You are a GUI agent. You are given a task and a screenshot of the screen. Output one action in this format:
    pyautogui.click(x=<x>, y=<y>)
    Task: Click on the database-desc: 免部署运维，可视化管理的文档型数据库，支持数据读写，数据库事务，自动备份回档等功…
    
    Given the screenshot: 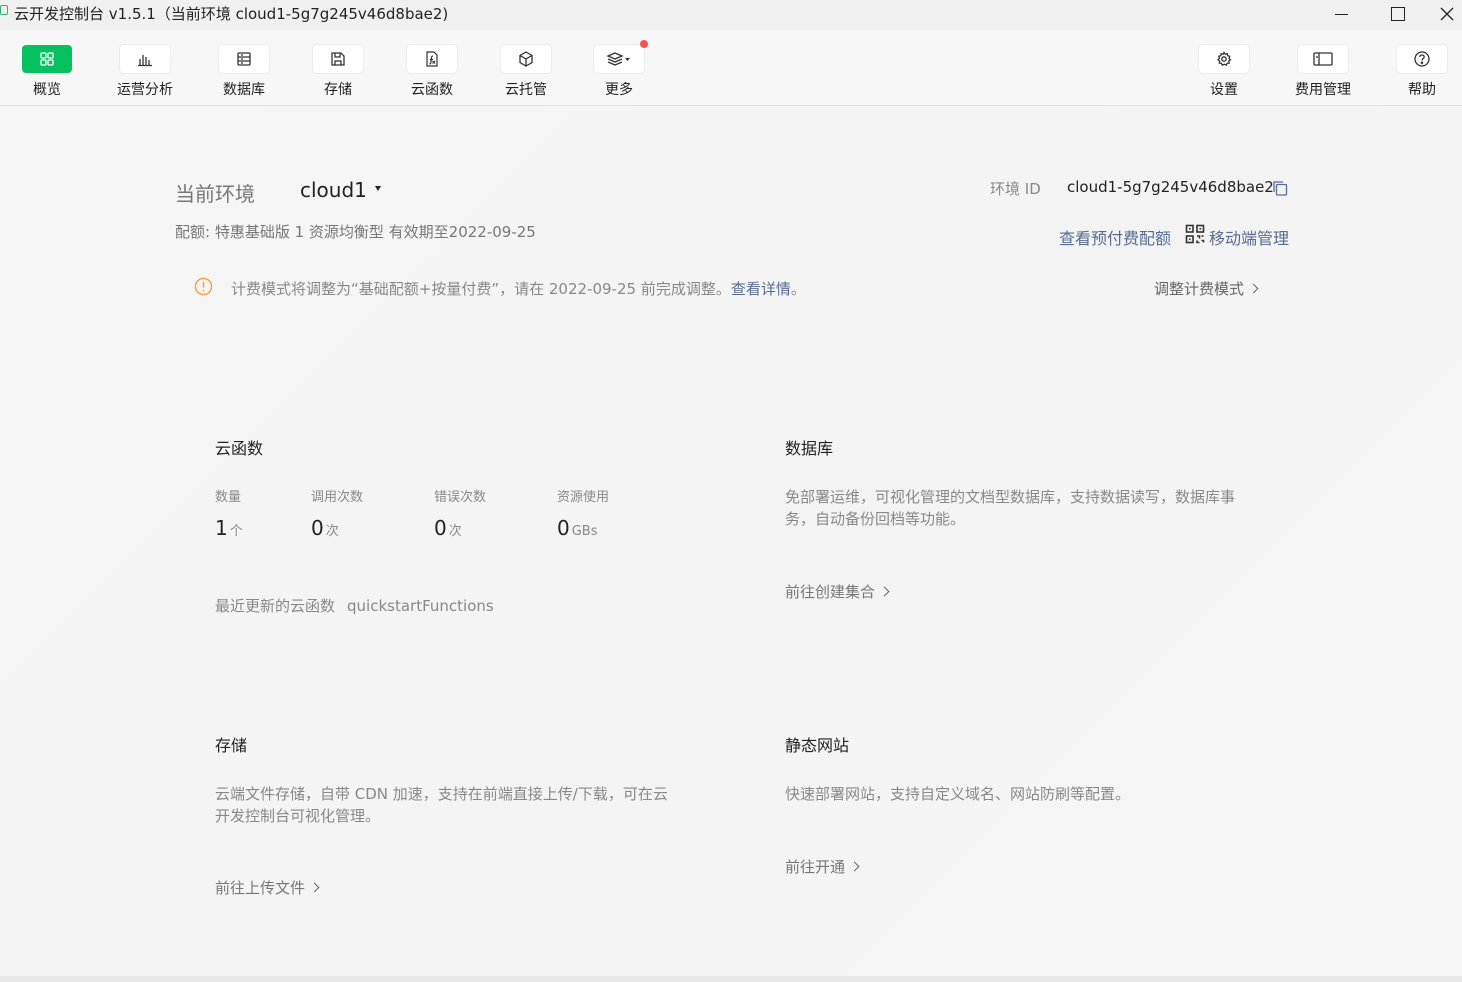 What is the action you would take?
    pyautogui.click(x=1010, y=508)
    